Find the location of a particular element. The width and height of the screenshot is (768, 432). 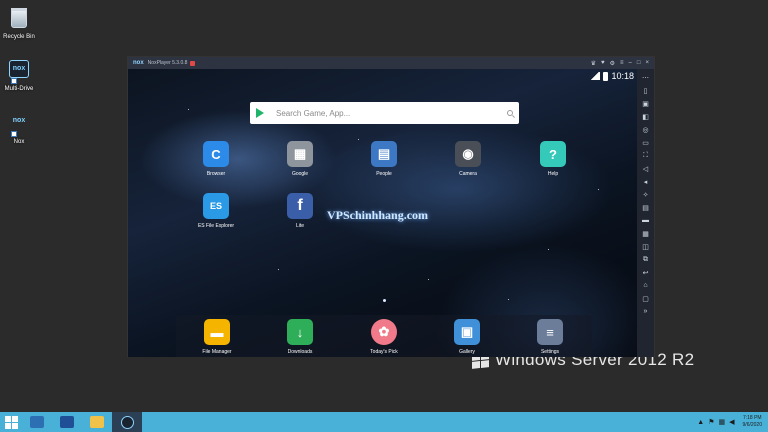

settings-icon: ⚙ is located at coordinates (612, 63).